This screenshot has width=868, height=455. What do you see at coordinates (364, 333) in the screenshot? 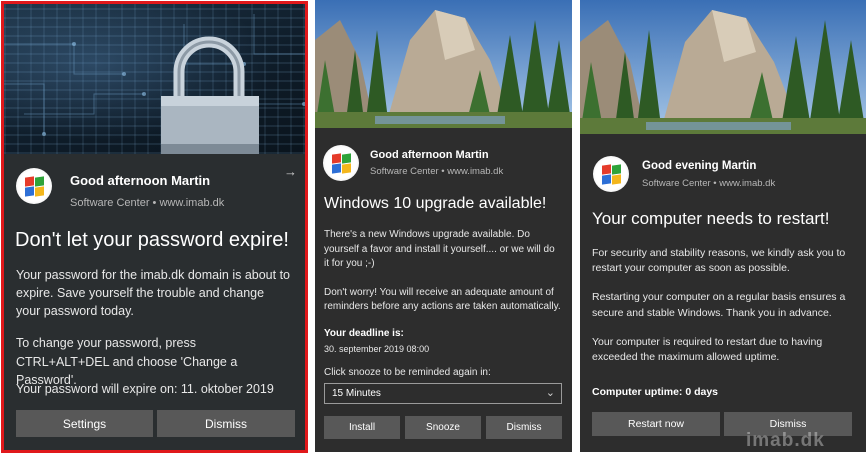
I see `deadline-label: Your deadline is:` at bounding box center [364, 333].